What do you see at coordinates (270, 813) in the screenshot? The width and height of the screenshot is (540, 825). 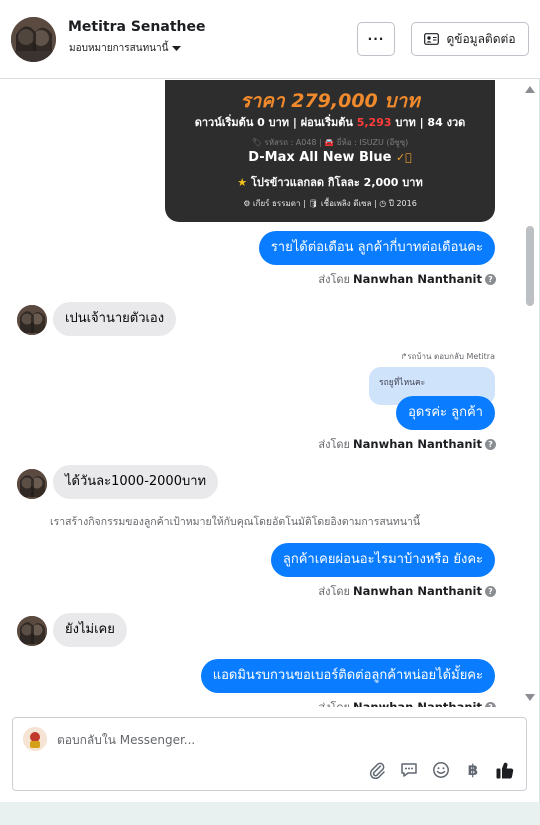 I see `footer-strip` at bounding box center [270, 813].